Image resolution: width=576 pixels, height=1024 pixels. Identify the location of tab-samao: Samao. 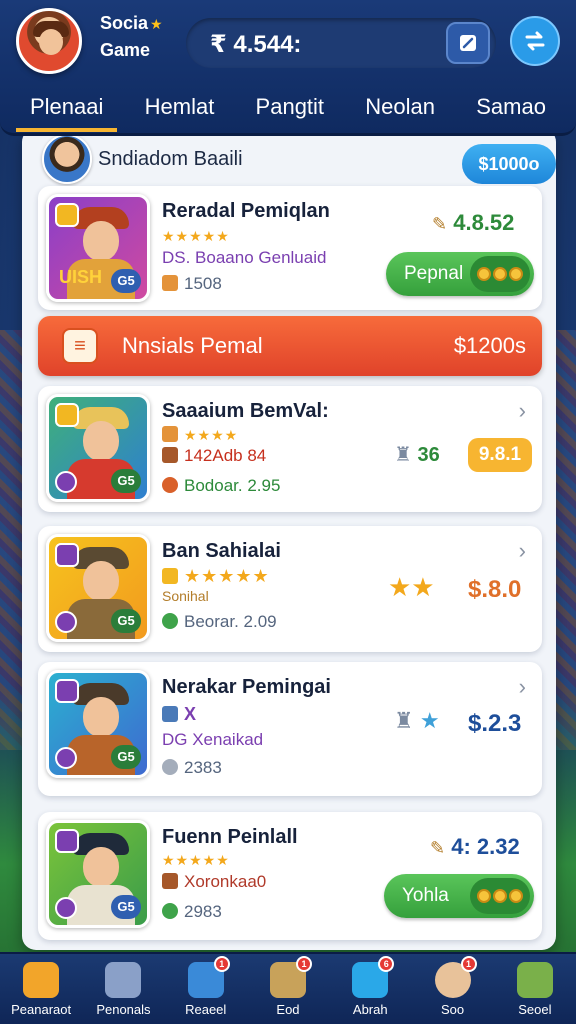
(511, 107).